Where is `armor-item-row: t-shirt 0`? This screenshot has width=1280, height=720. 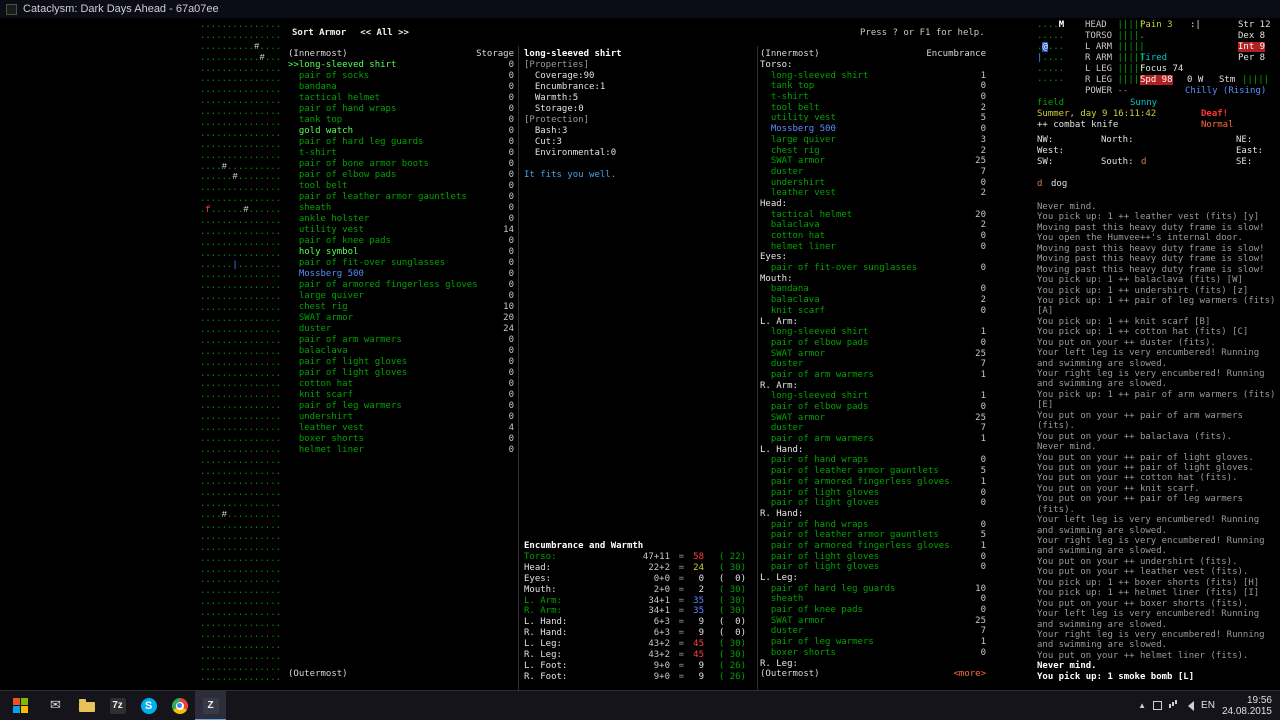 armor-item-row: t-shirt 0 is located at coordinates (401, 153).